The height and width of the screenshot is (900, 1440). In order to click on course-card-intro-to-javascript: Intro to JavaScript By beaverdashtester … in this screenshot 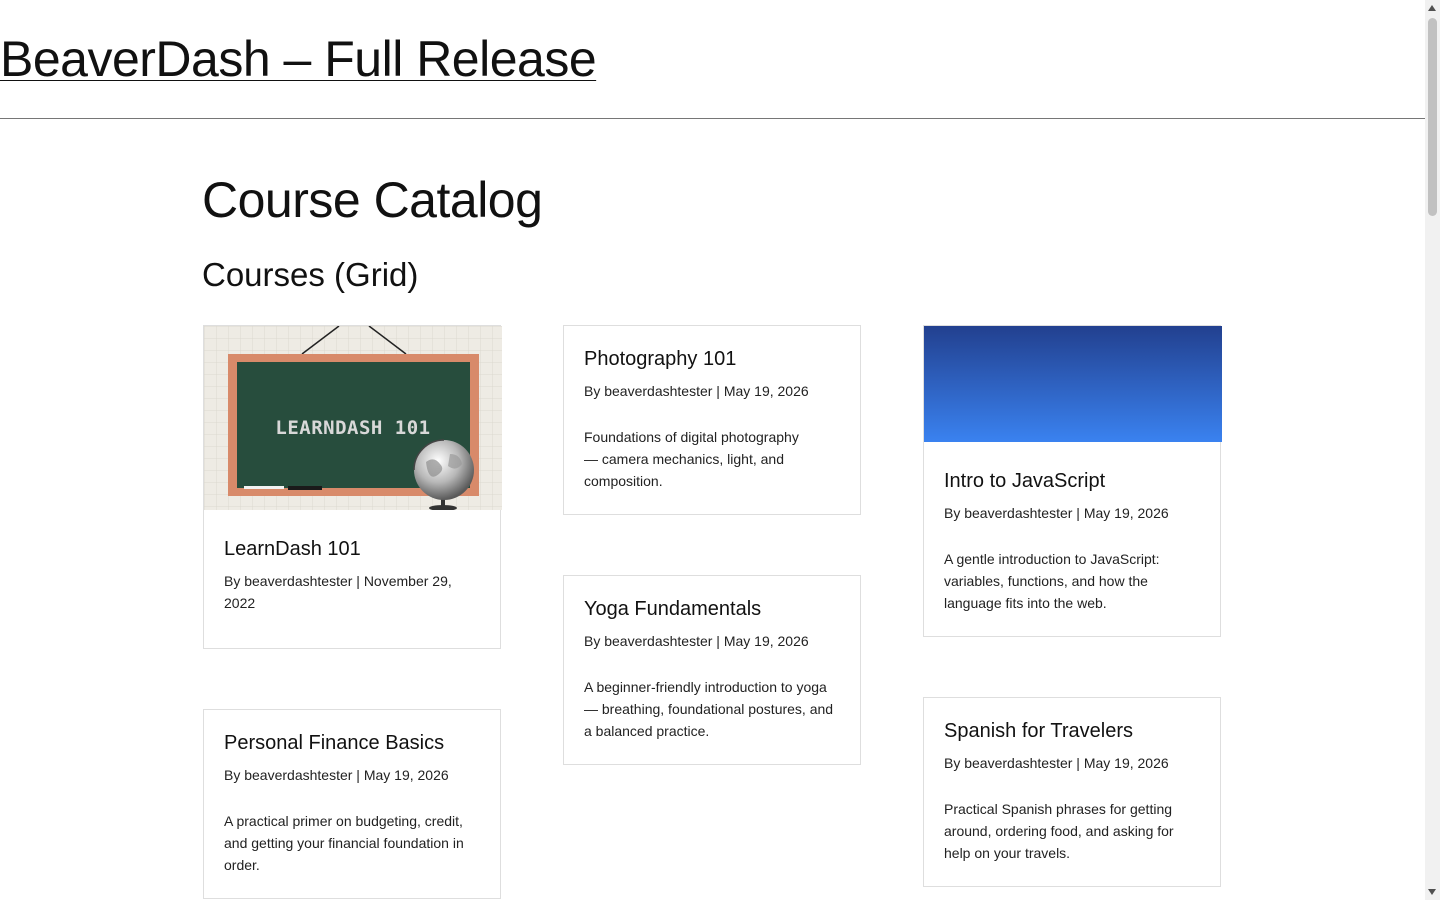, I will do `click(1072, 481)`.